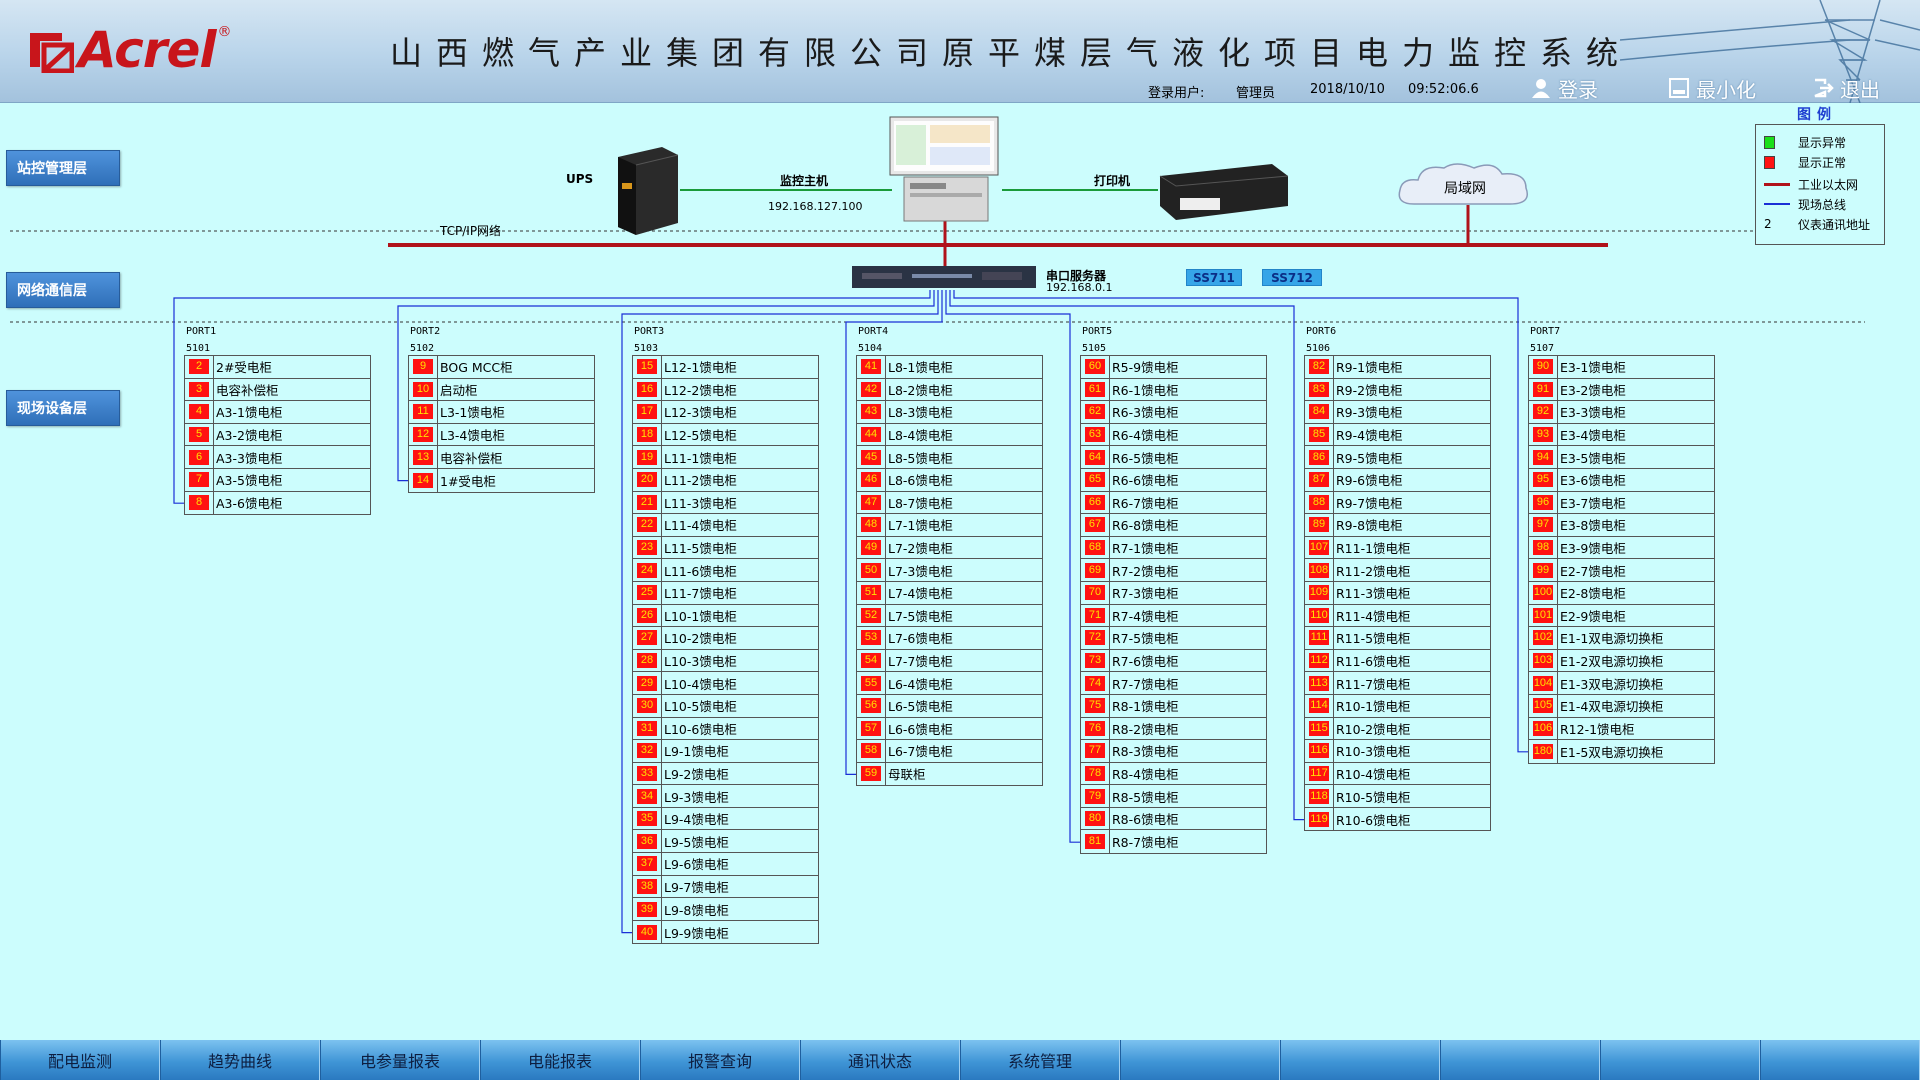 The width and height of the screenshot is (1920, 1080). What do you see at coordinates (725, 525) in the screenshot?
I see `device-row: 22 L11-4馈电柜` at bounding box center [725, 525].